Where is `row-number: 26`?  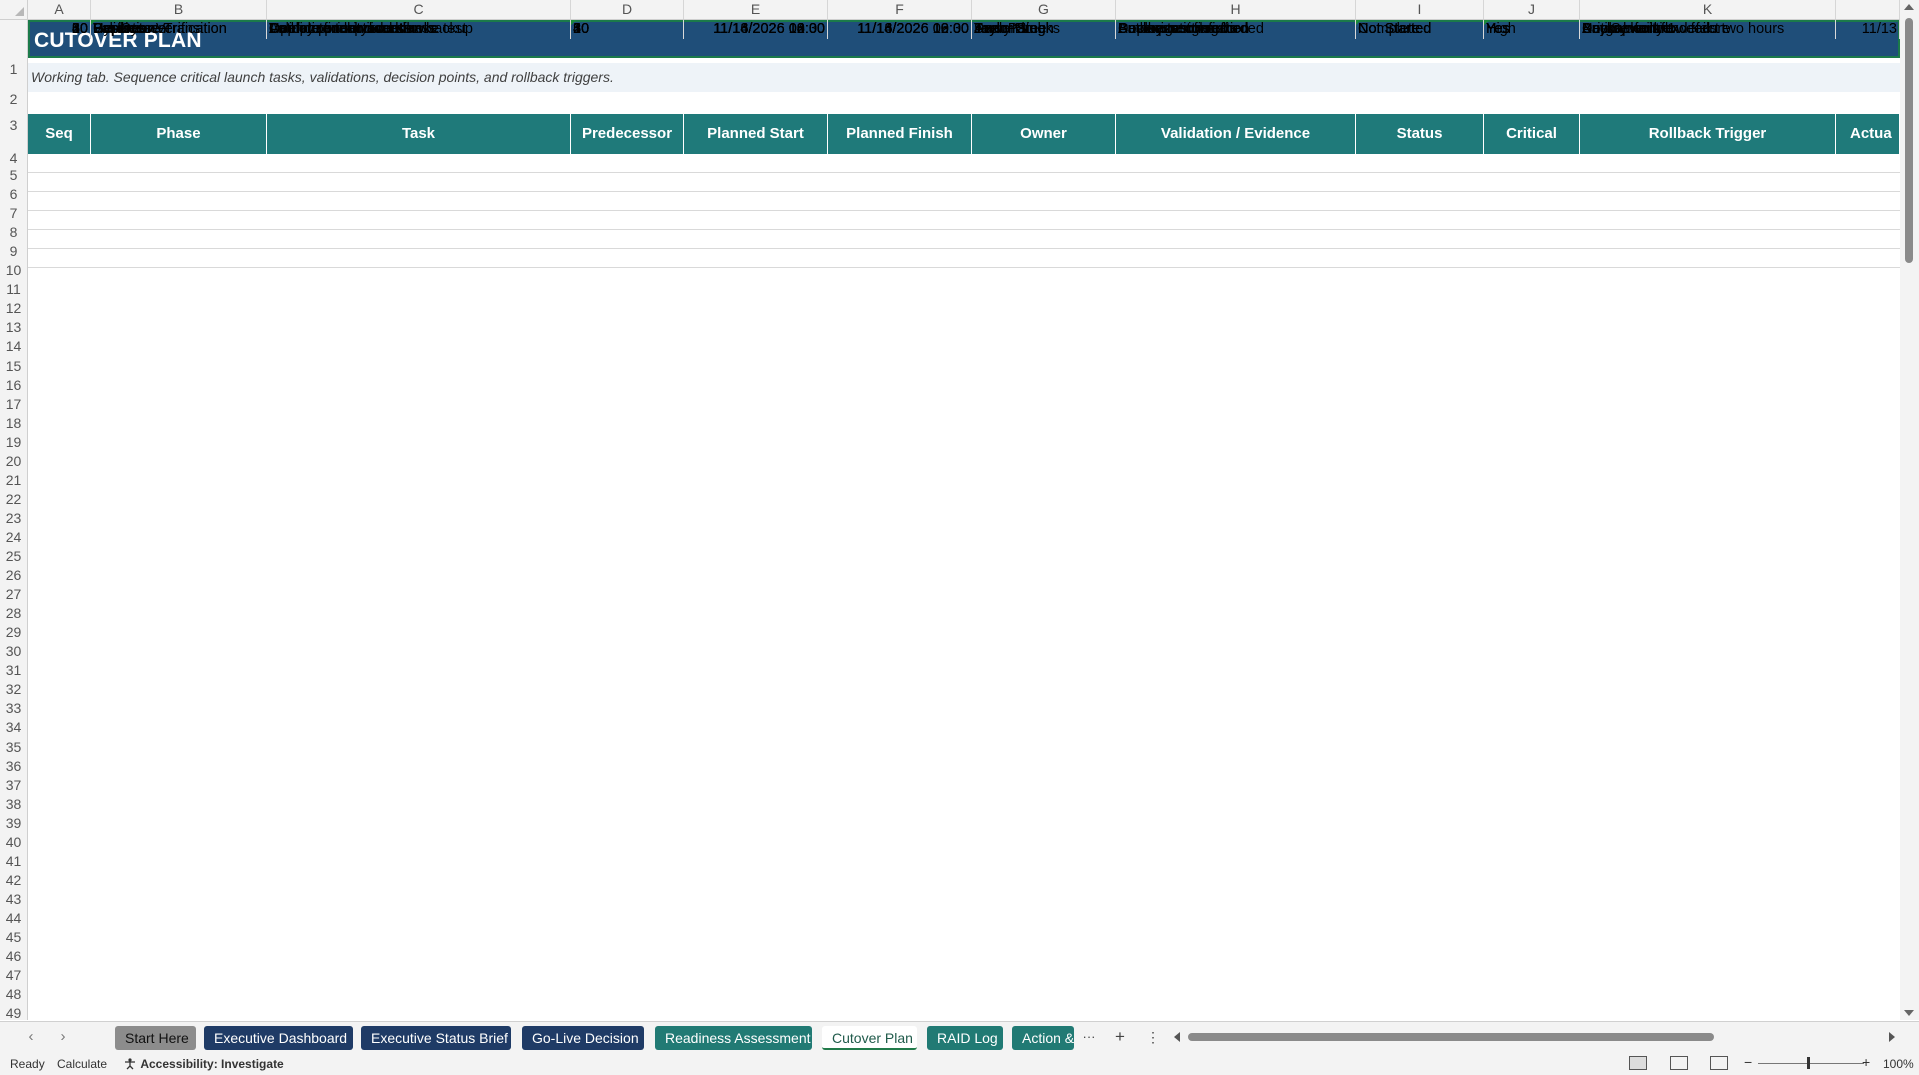 row-number: 26 is located at coordinates (13, 575).